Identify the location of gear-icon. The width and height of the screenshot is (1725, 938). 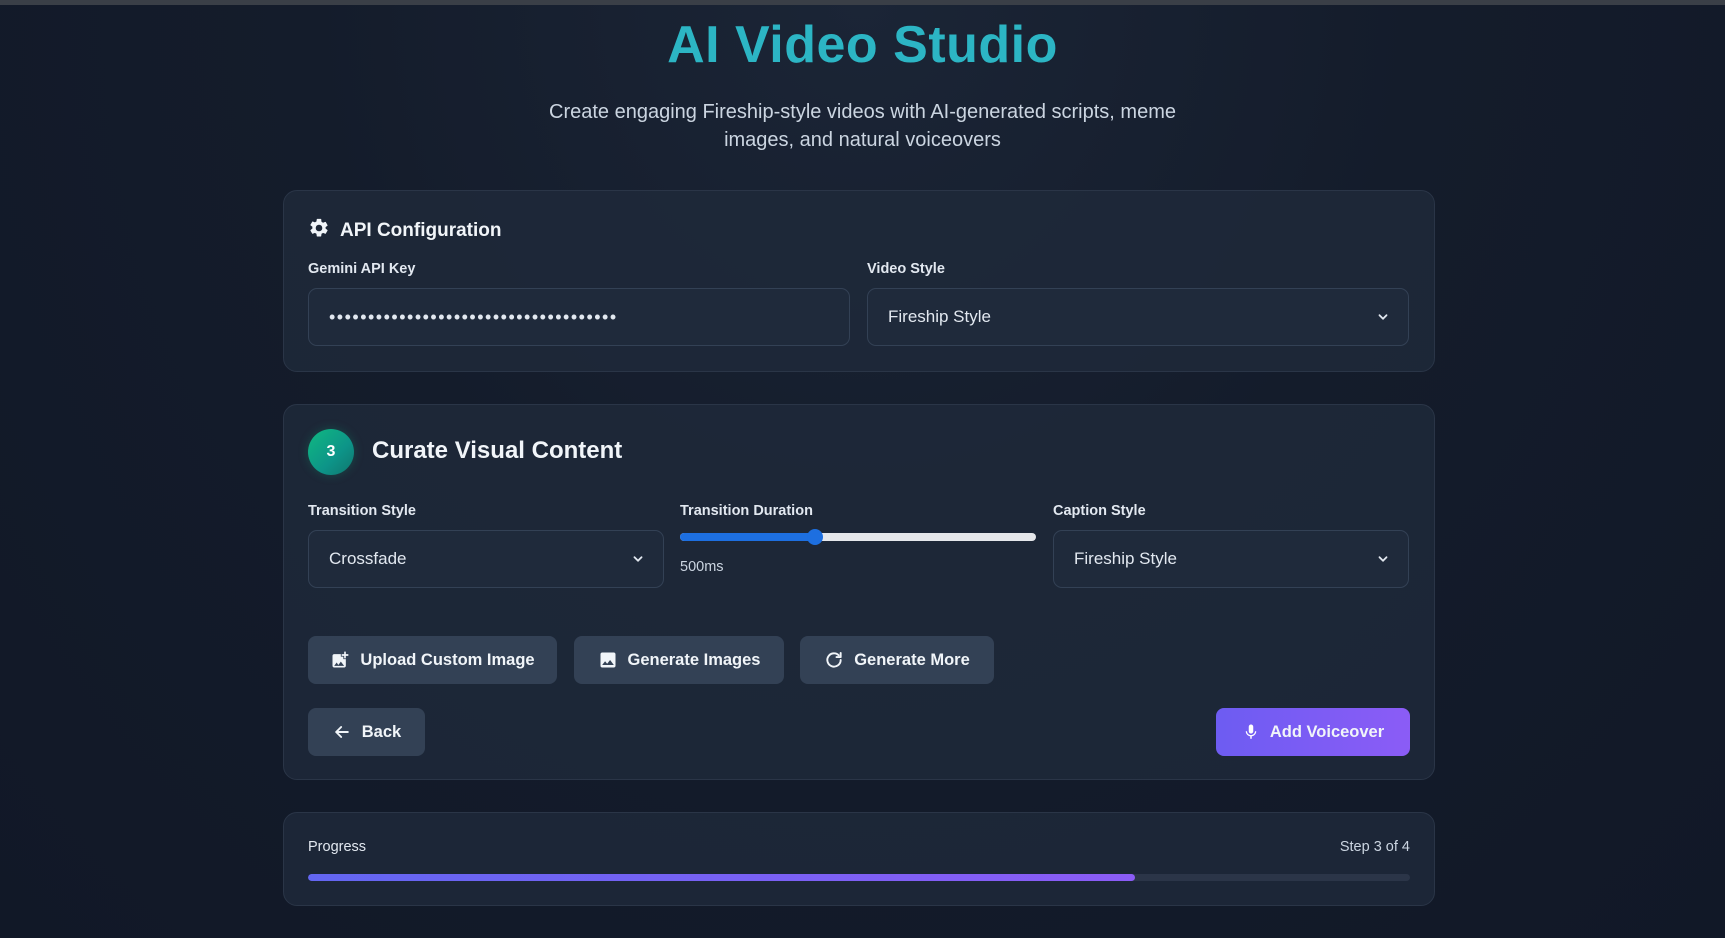
(319, 230).